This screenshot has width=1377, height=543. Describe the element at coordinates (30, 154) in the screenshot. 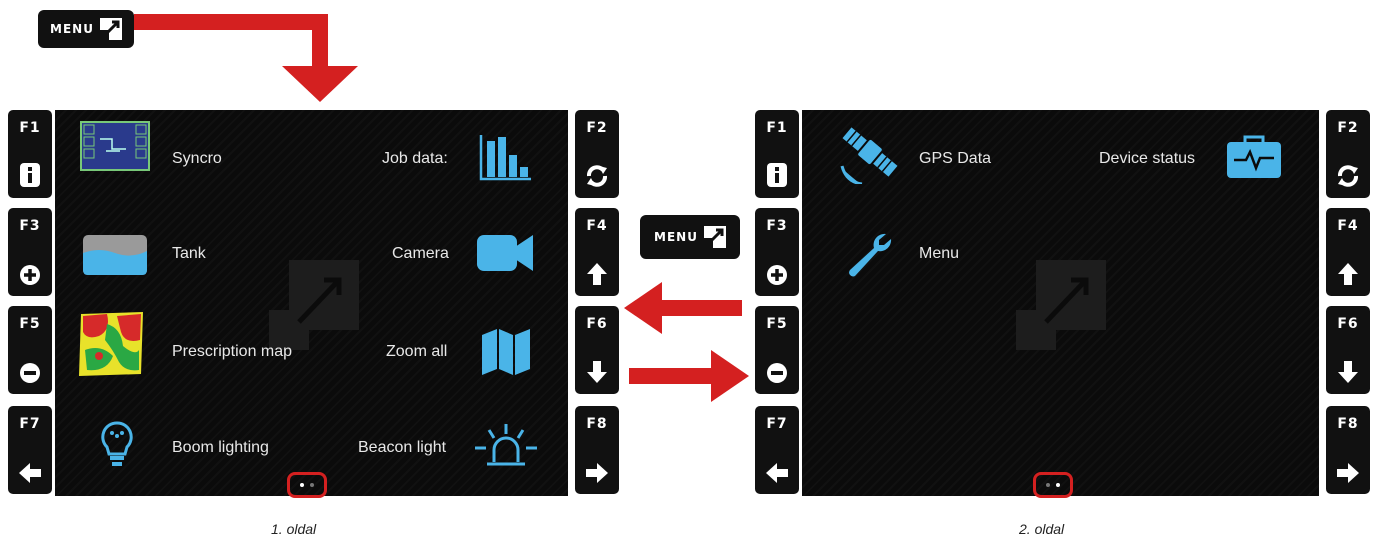

I see `f1-key: F1` at that location.